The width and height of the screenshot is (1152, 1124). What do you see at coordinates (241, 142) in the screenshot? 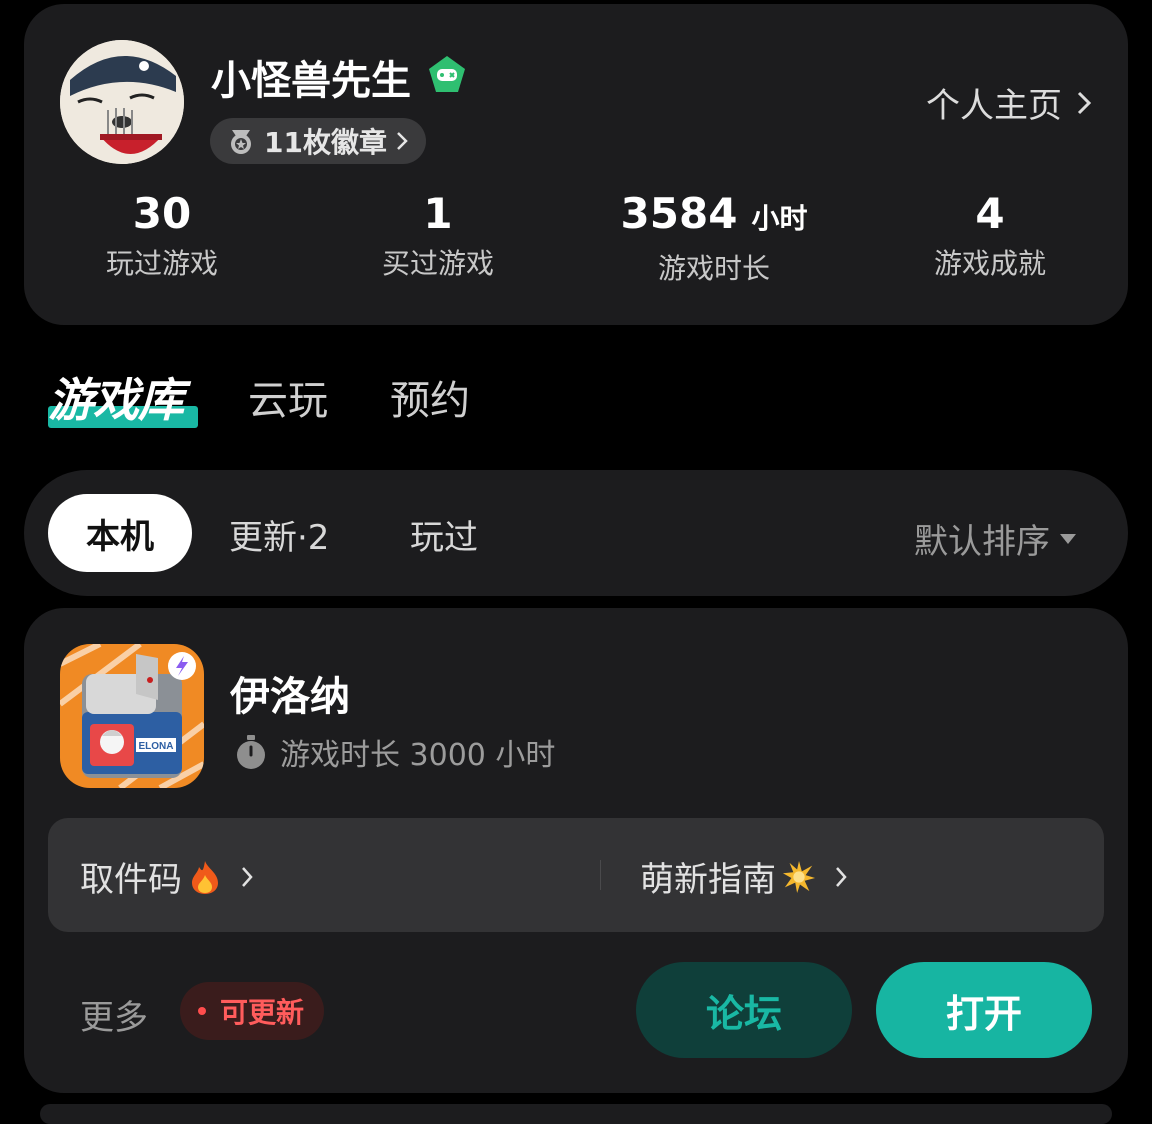
I see `medal-icon` at bounding box center [241, 142].